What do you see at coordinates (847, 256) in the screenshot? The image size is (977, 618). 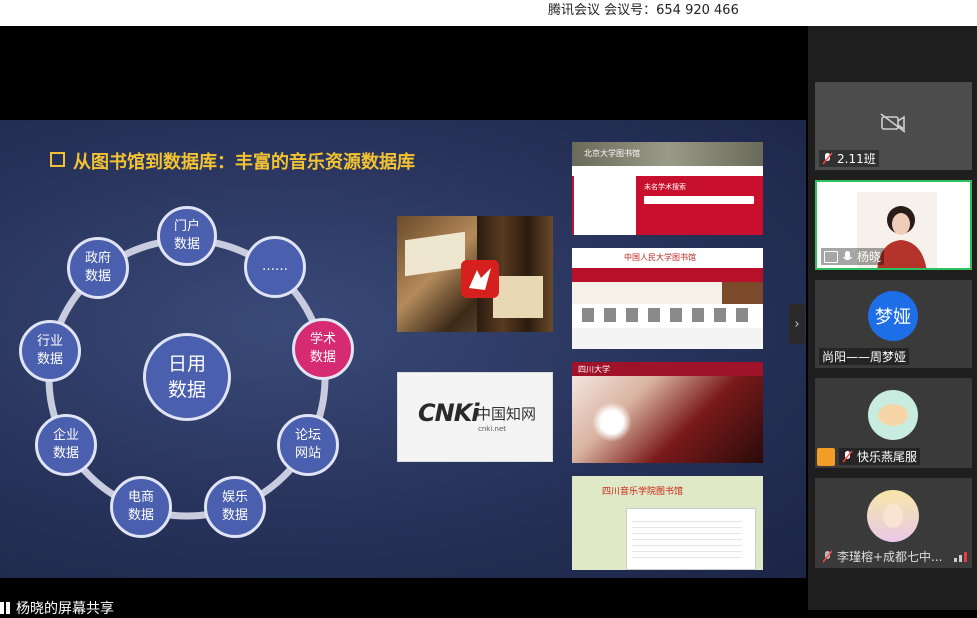 I see `mic-icon` at bounding box center [847, 256].